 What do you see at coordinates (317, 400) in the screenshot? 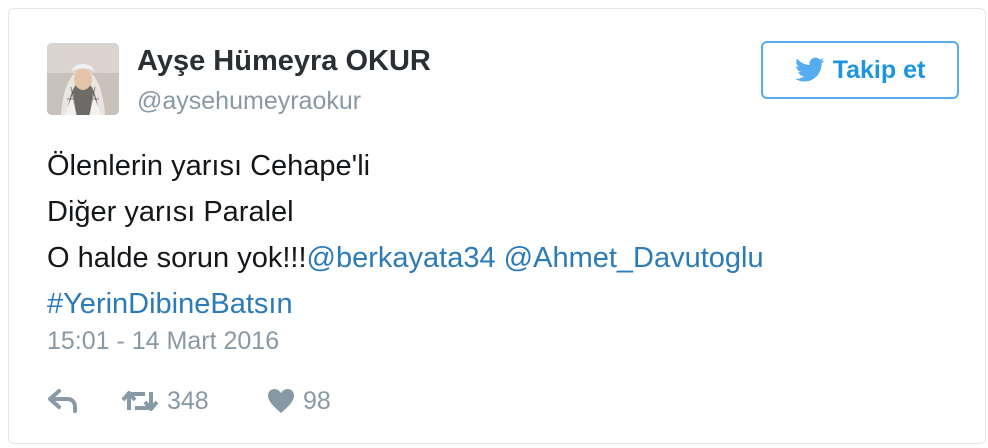
I see `like-count: 98` at bounding box center [317, 400].